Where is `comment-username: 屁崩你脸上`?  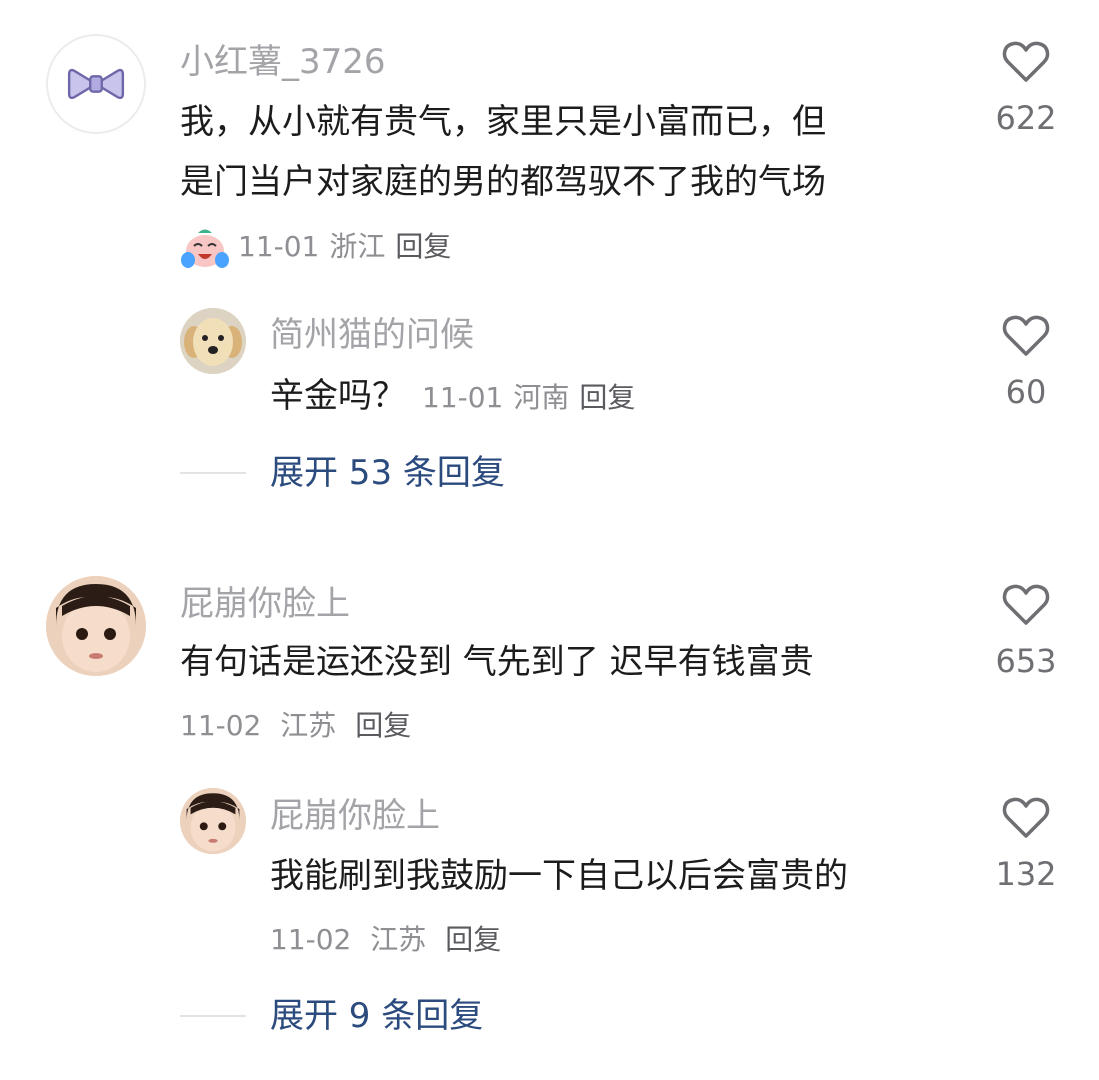
comment-username: 屁崩你脸上 is located at coordinates (265, 604).